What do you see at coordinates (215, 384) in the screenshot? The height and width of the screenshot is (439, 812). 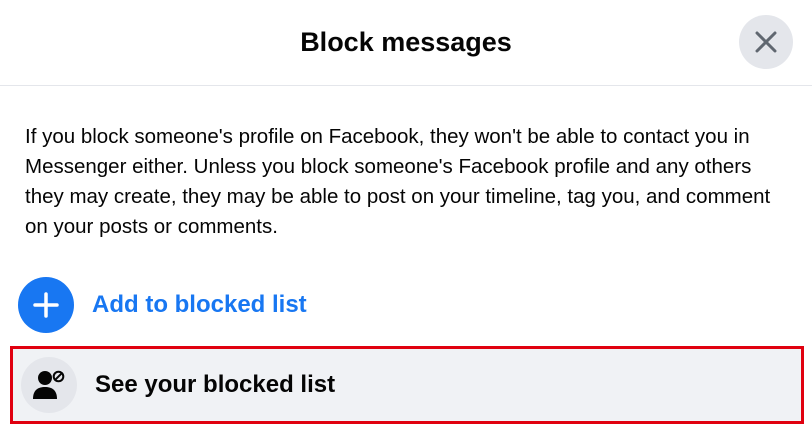 I see `see-blocked-list-label: See your blocked list` at bounding box center [215, 384].